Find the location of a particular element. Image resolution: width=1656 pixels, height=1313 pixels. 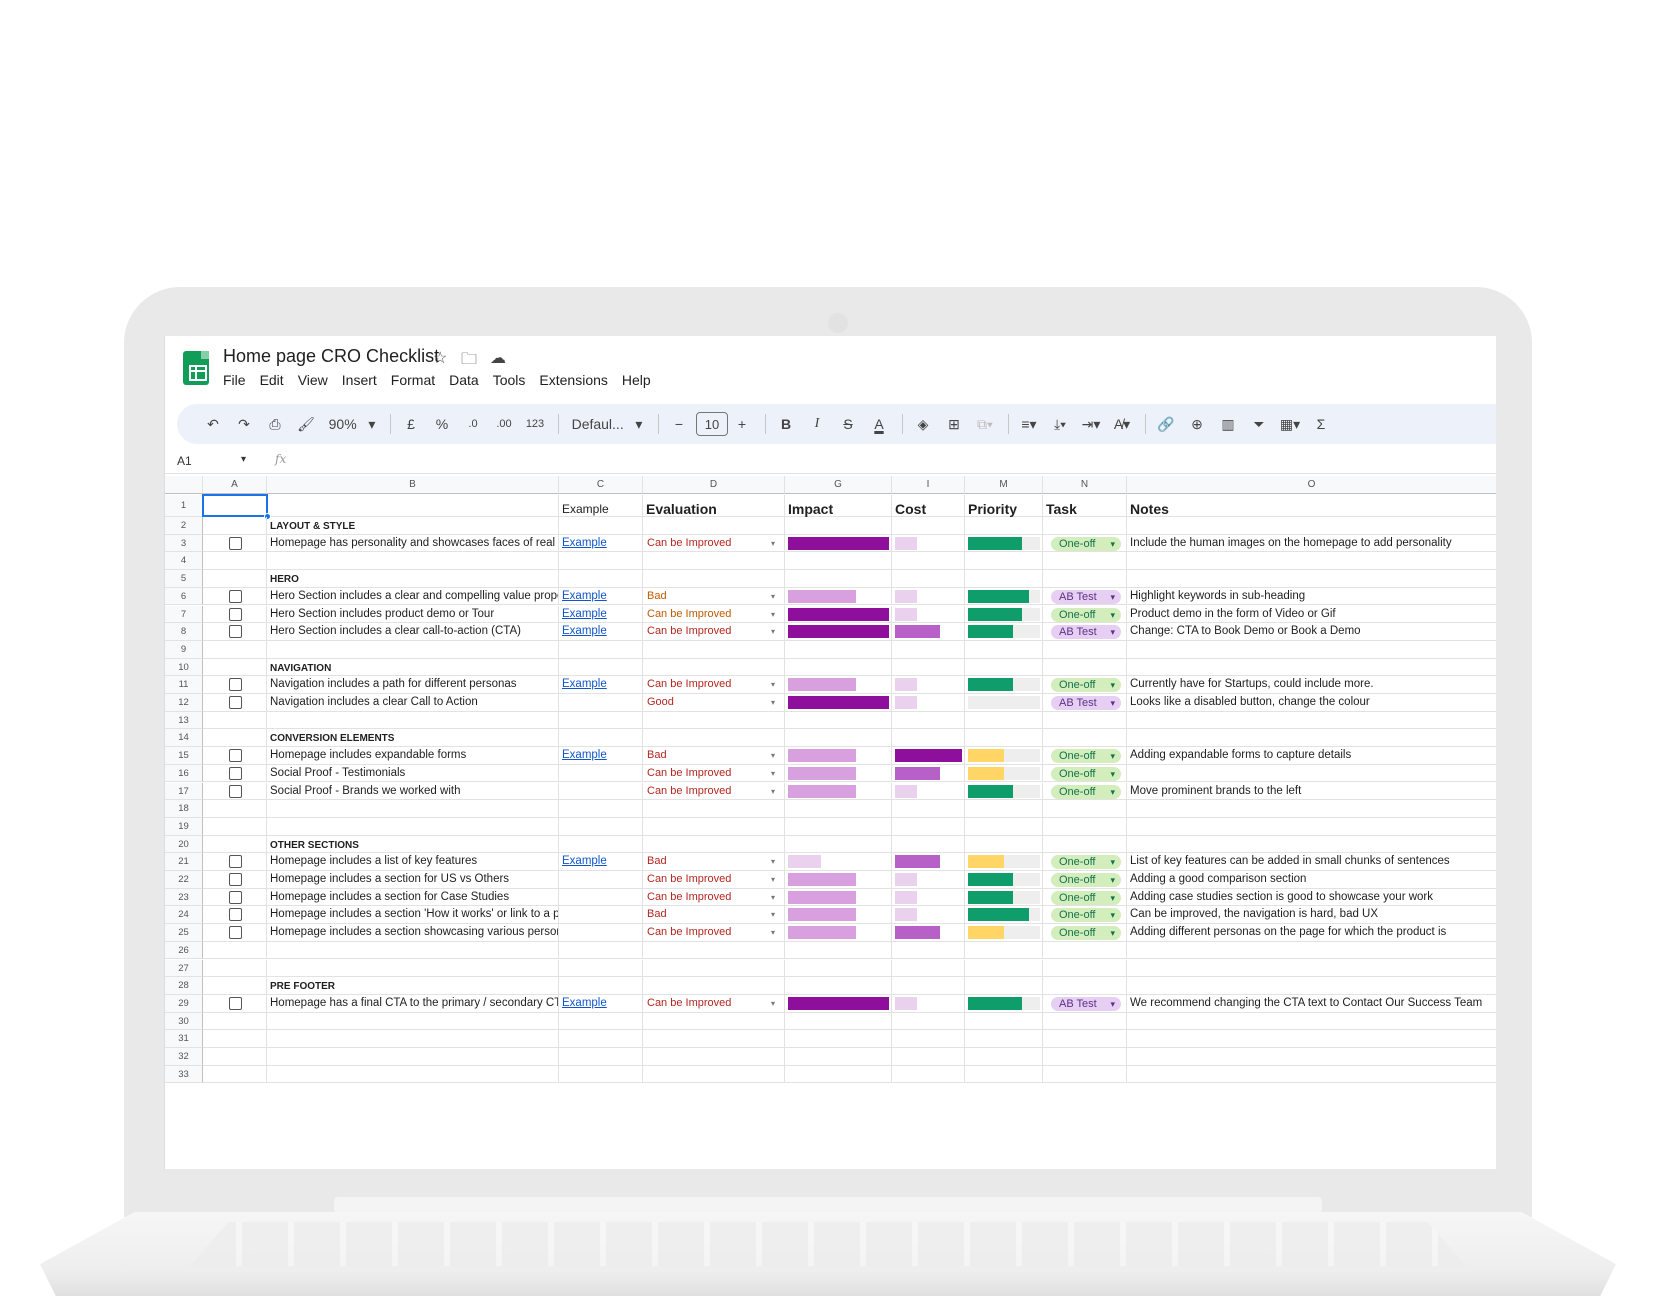

text-rotation-icon: A̸▾ is located at coordinates (1122, 424).